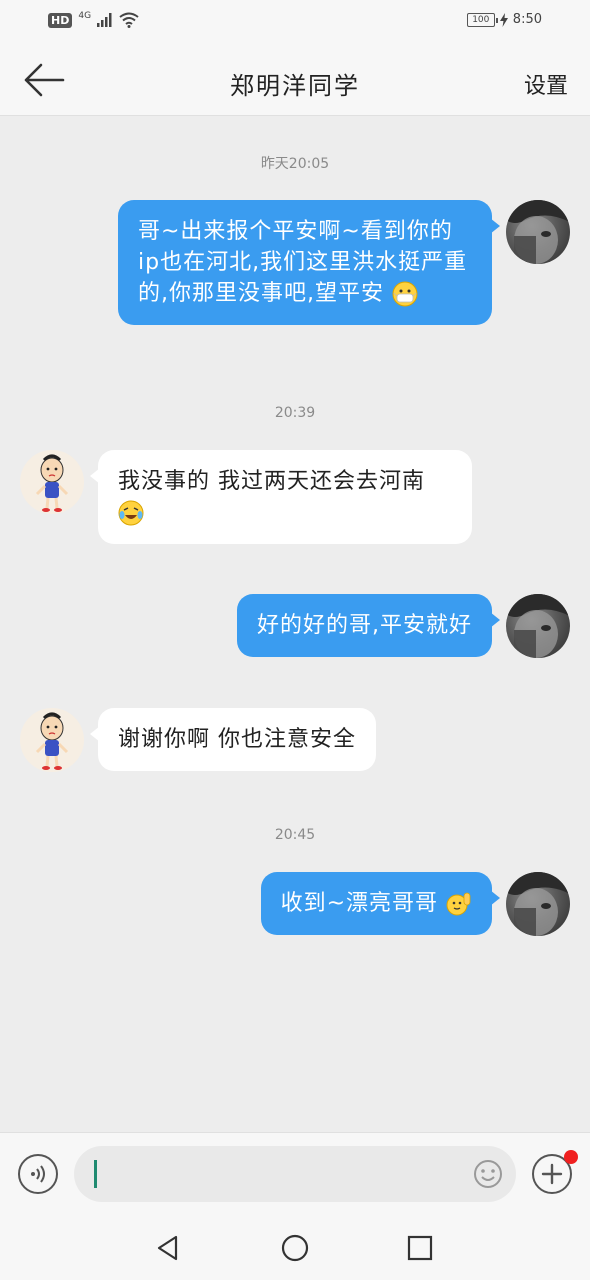 The image size is (590, 1280). I want to click on notification-dot, so click(571, 1157).